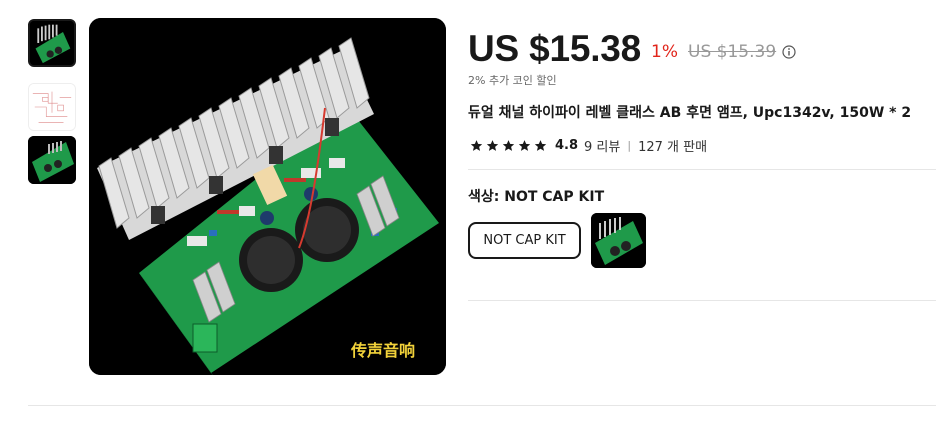 The height and width of the screenshot is (425, 936). What do you see at coordinates (512, 80) in the screenshot?
I see `coin-discount-note: 2% 추가 코인 할인` at bounding box center [512, 80].